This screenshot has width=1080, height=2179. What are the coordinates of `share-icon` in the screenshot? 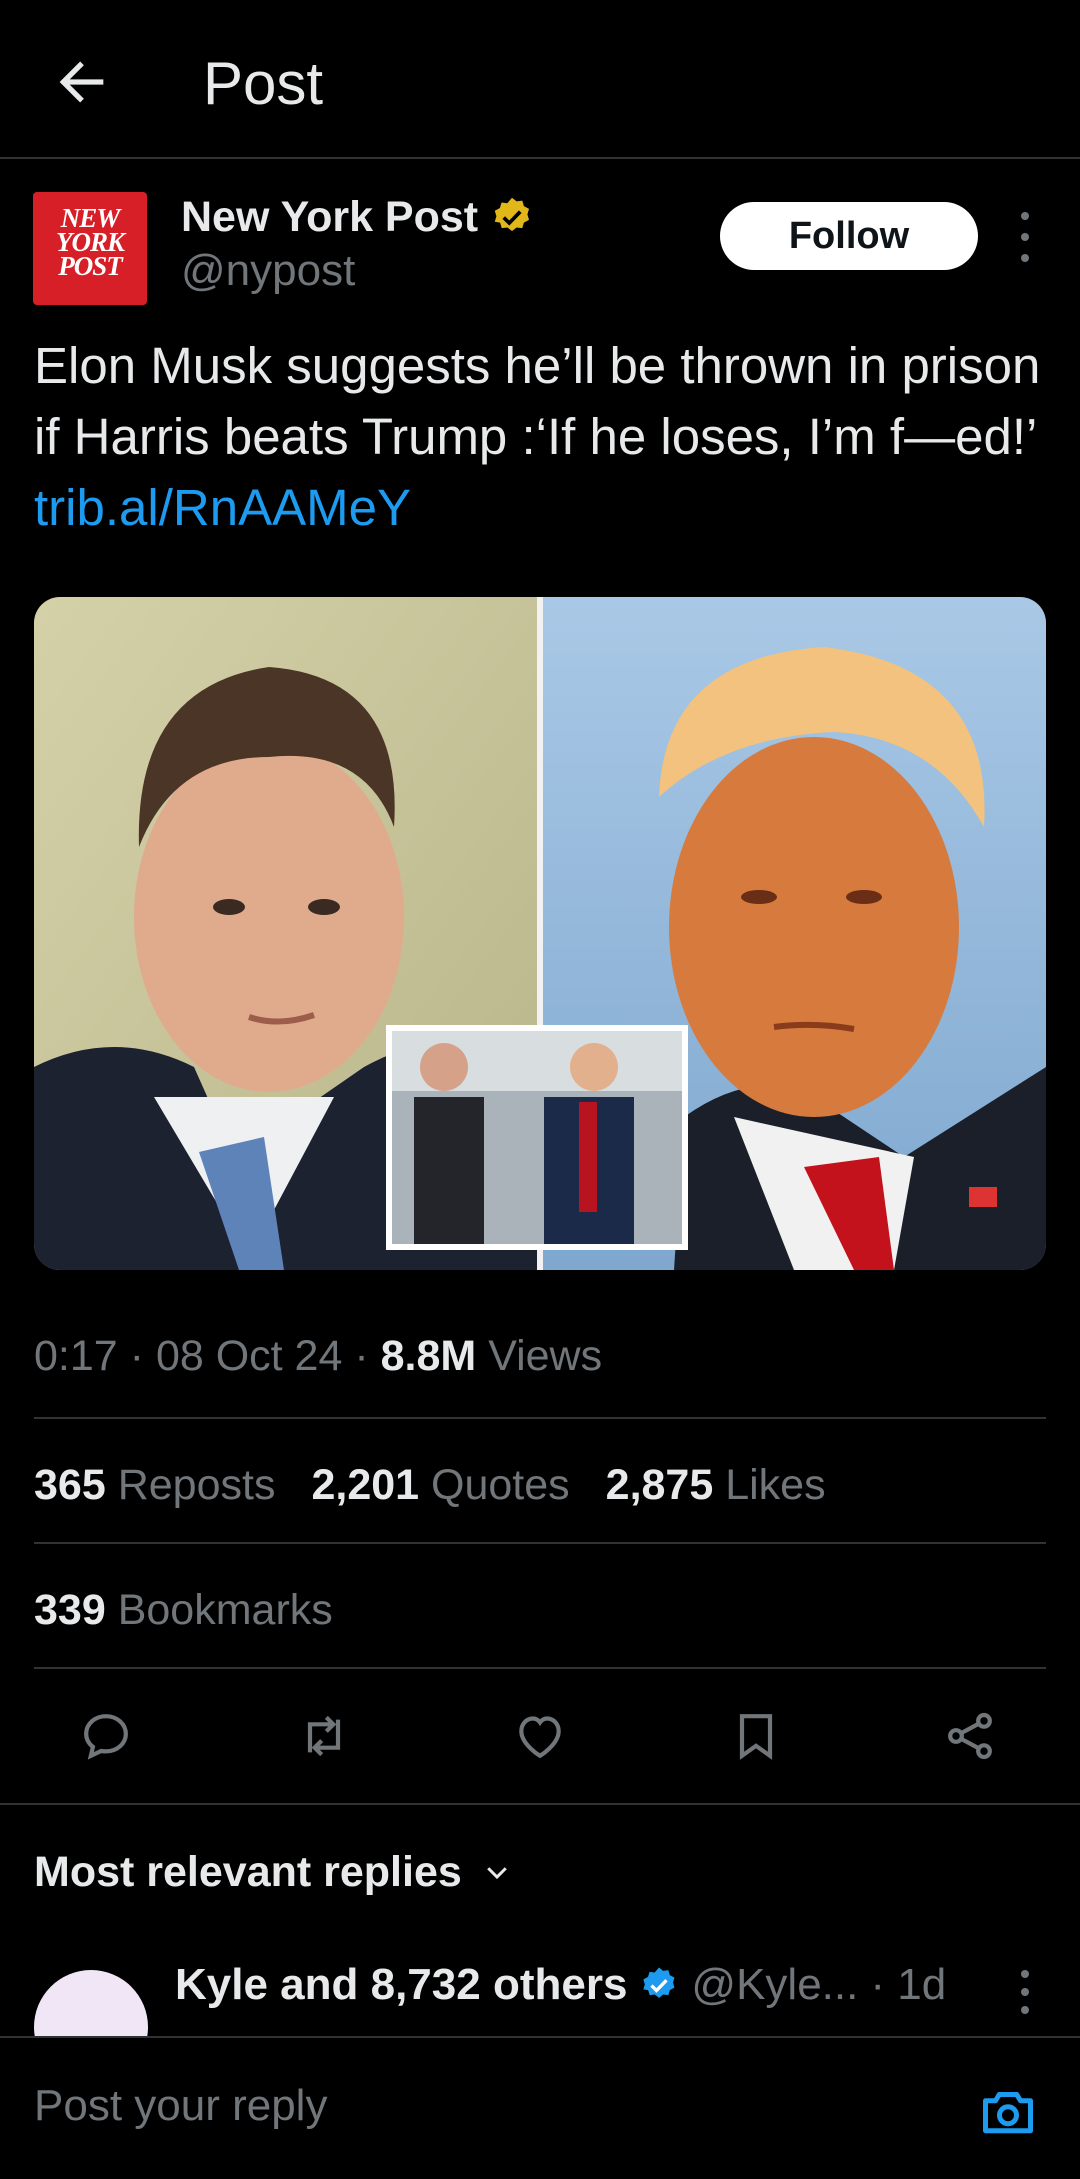 It's located at (970, 1736).